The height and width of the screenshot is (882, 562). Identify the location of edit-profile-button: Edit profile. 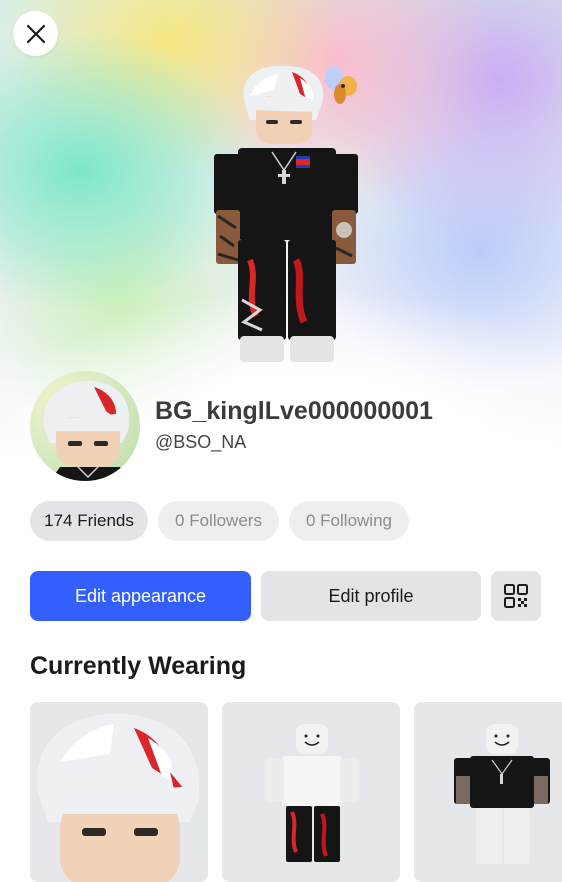
(371, 596).